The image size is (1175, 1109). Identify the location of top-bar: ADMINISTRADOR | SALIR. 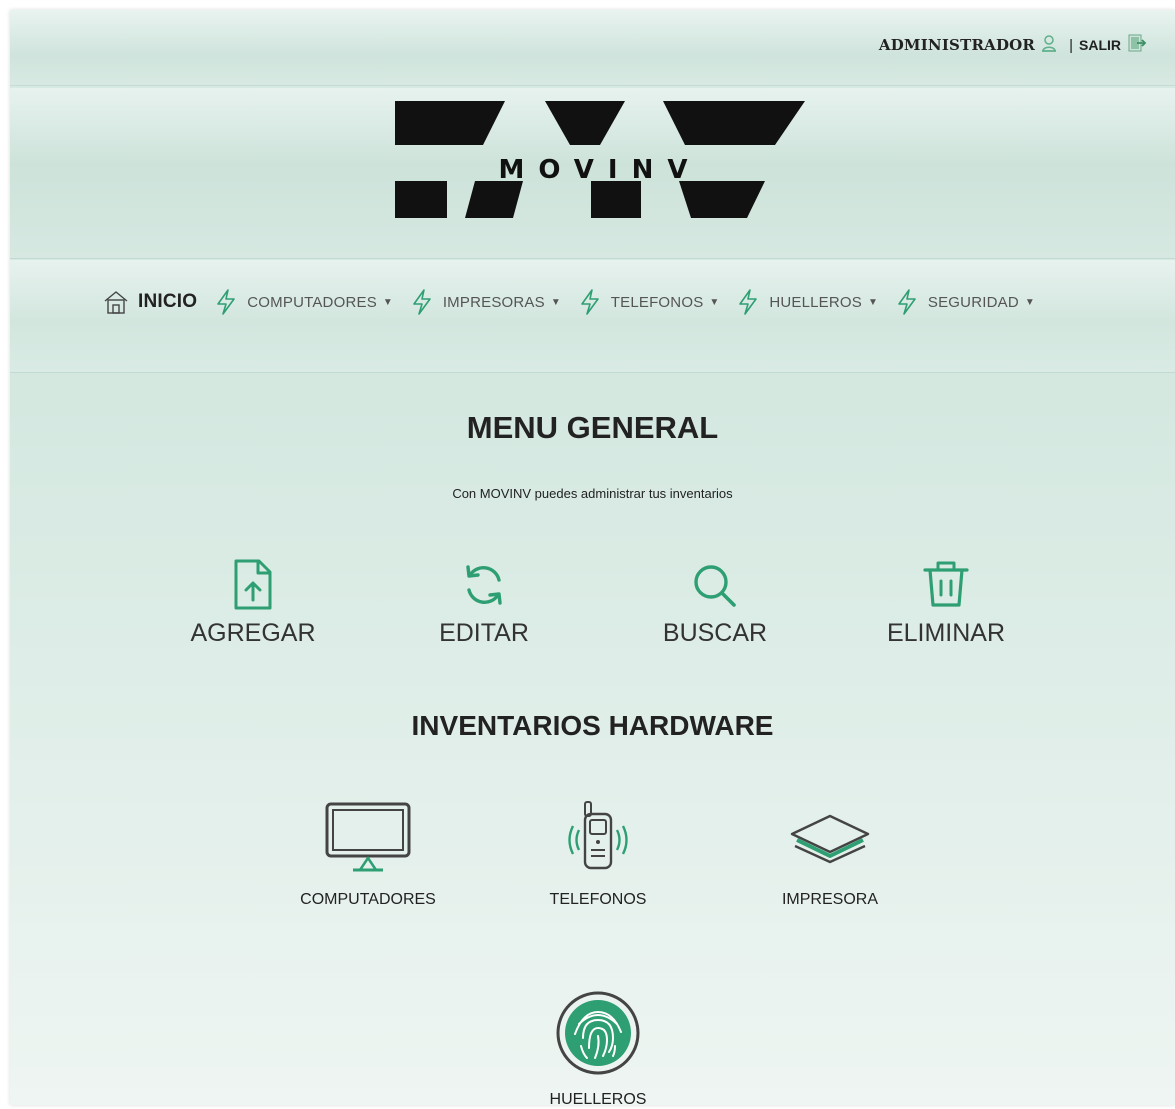
(592, 48).